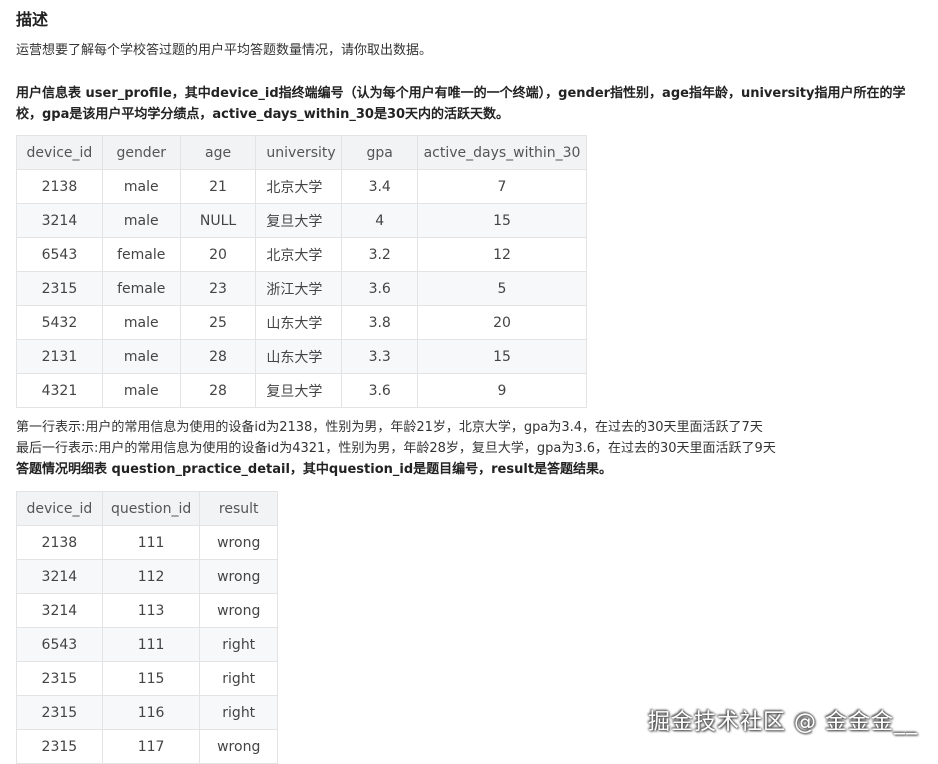 This screenshot has height=764, width=938. Describe the element at coordinates (151, 712) in the screenshot. I see `table-cell: 116` at that location.